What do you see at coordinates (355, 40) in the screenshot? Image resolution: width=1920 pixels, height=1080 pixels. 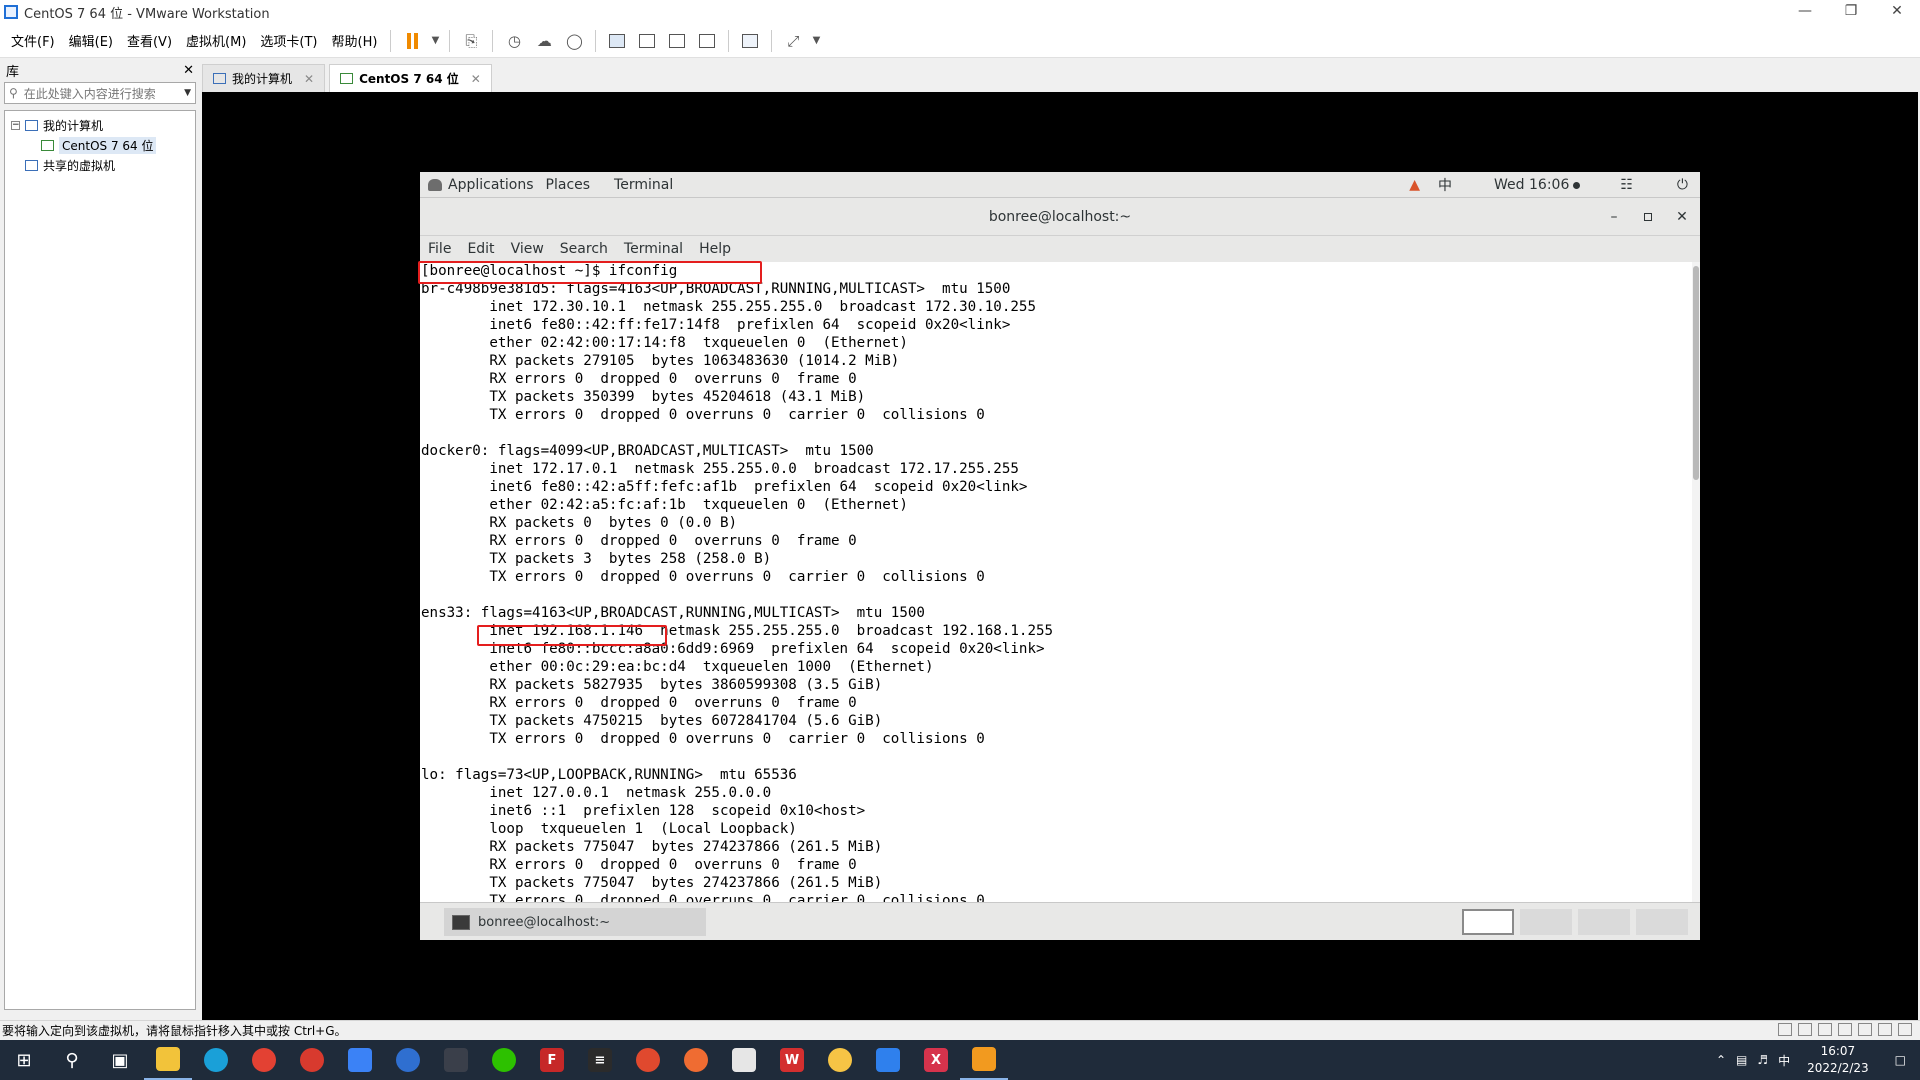 I see `menu-help: 帮助(H)` at bounding box center [355, 40].